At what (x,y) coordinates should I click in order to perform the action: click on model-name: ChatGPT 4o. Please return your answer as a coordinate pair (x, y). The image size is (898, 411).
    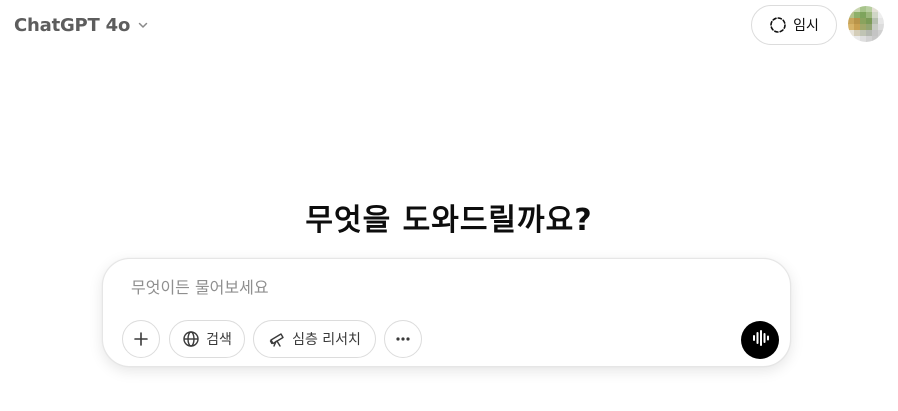
    Looking at the image, I should click on (72, 25).